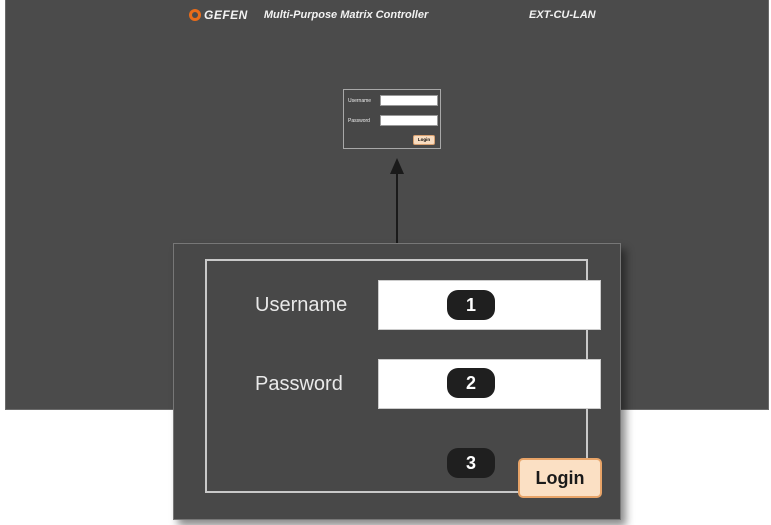  What do you see at coordinates (409, 100) in the screenshot?
I see `username-input` at bounding box center [409, 100].